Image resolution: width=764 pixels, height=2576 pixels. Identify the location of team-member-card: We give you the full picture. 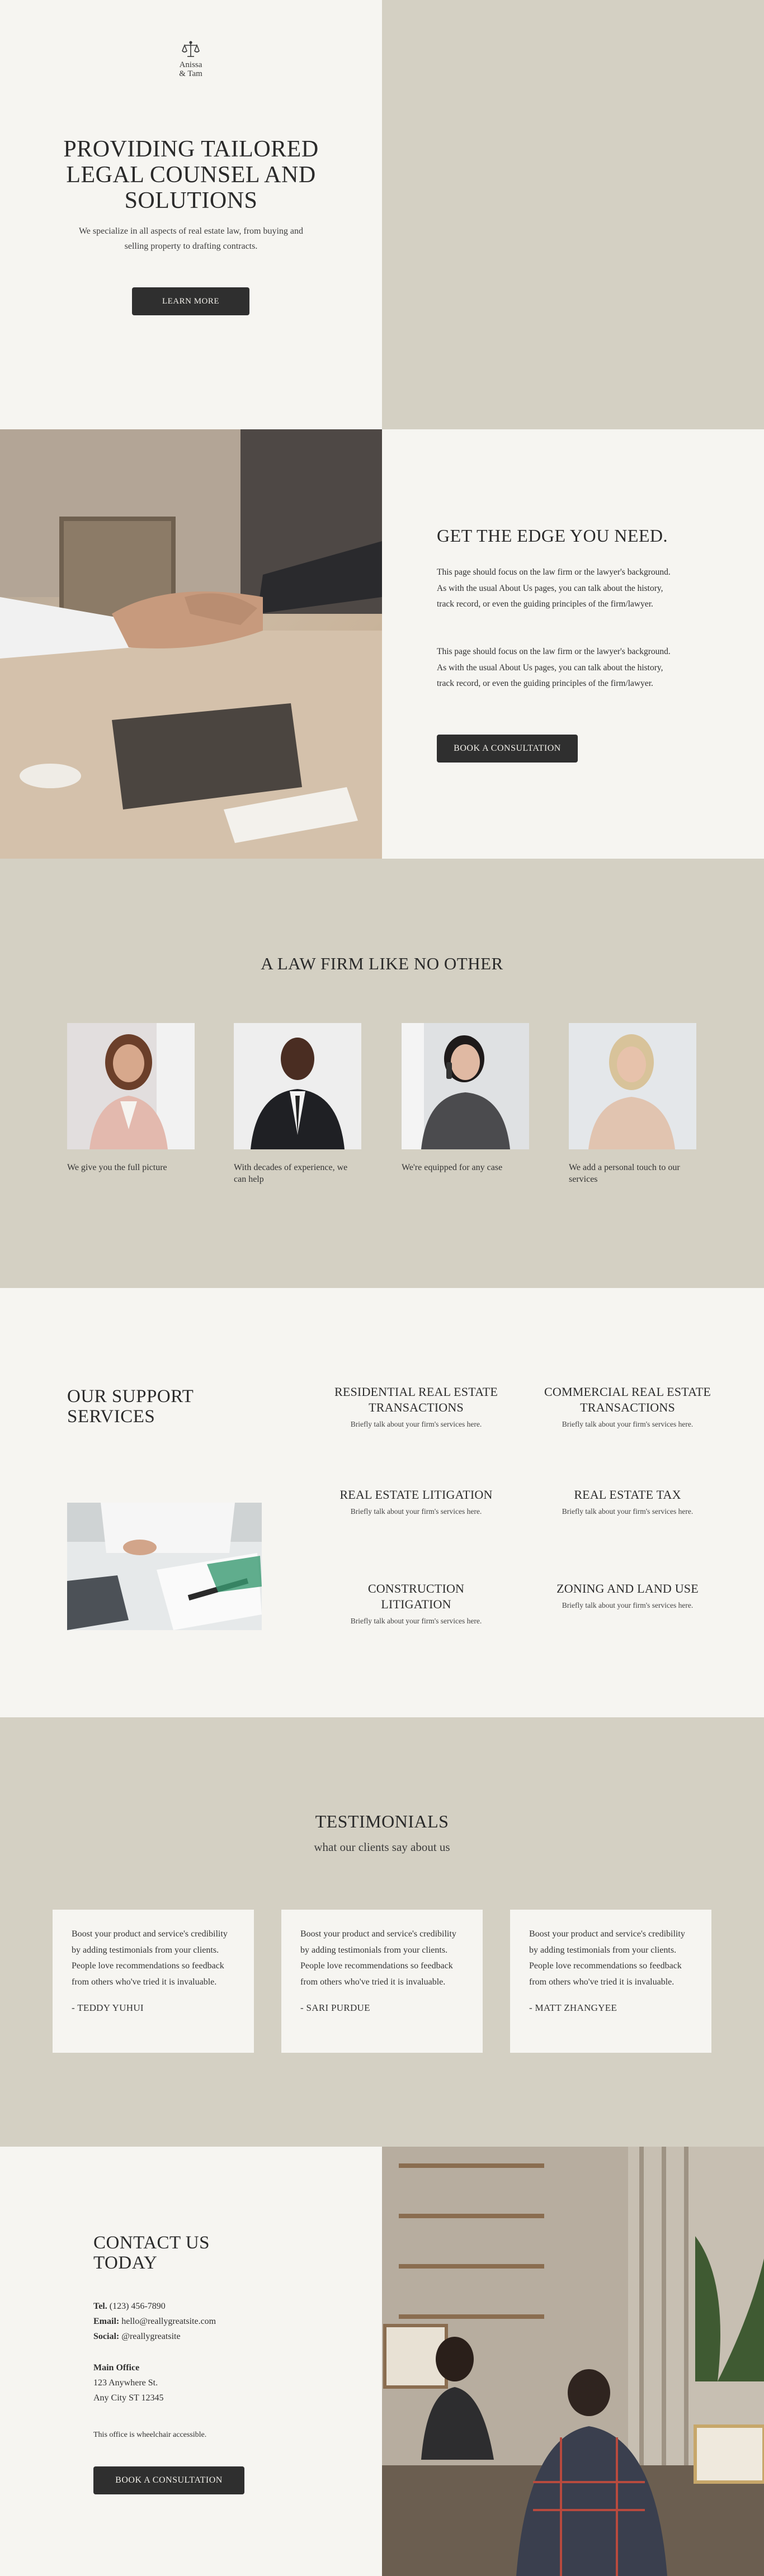
(131, 1098).